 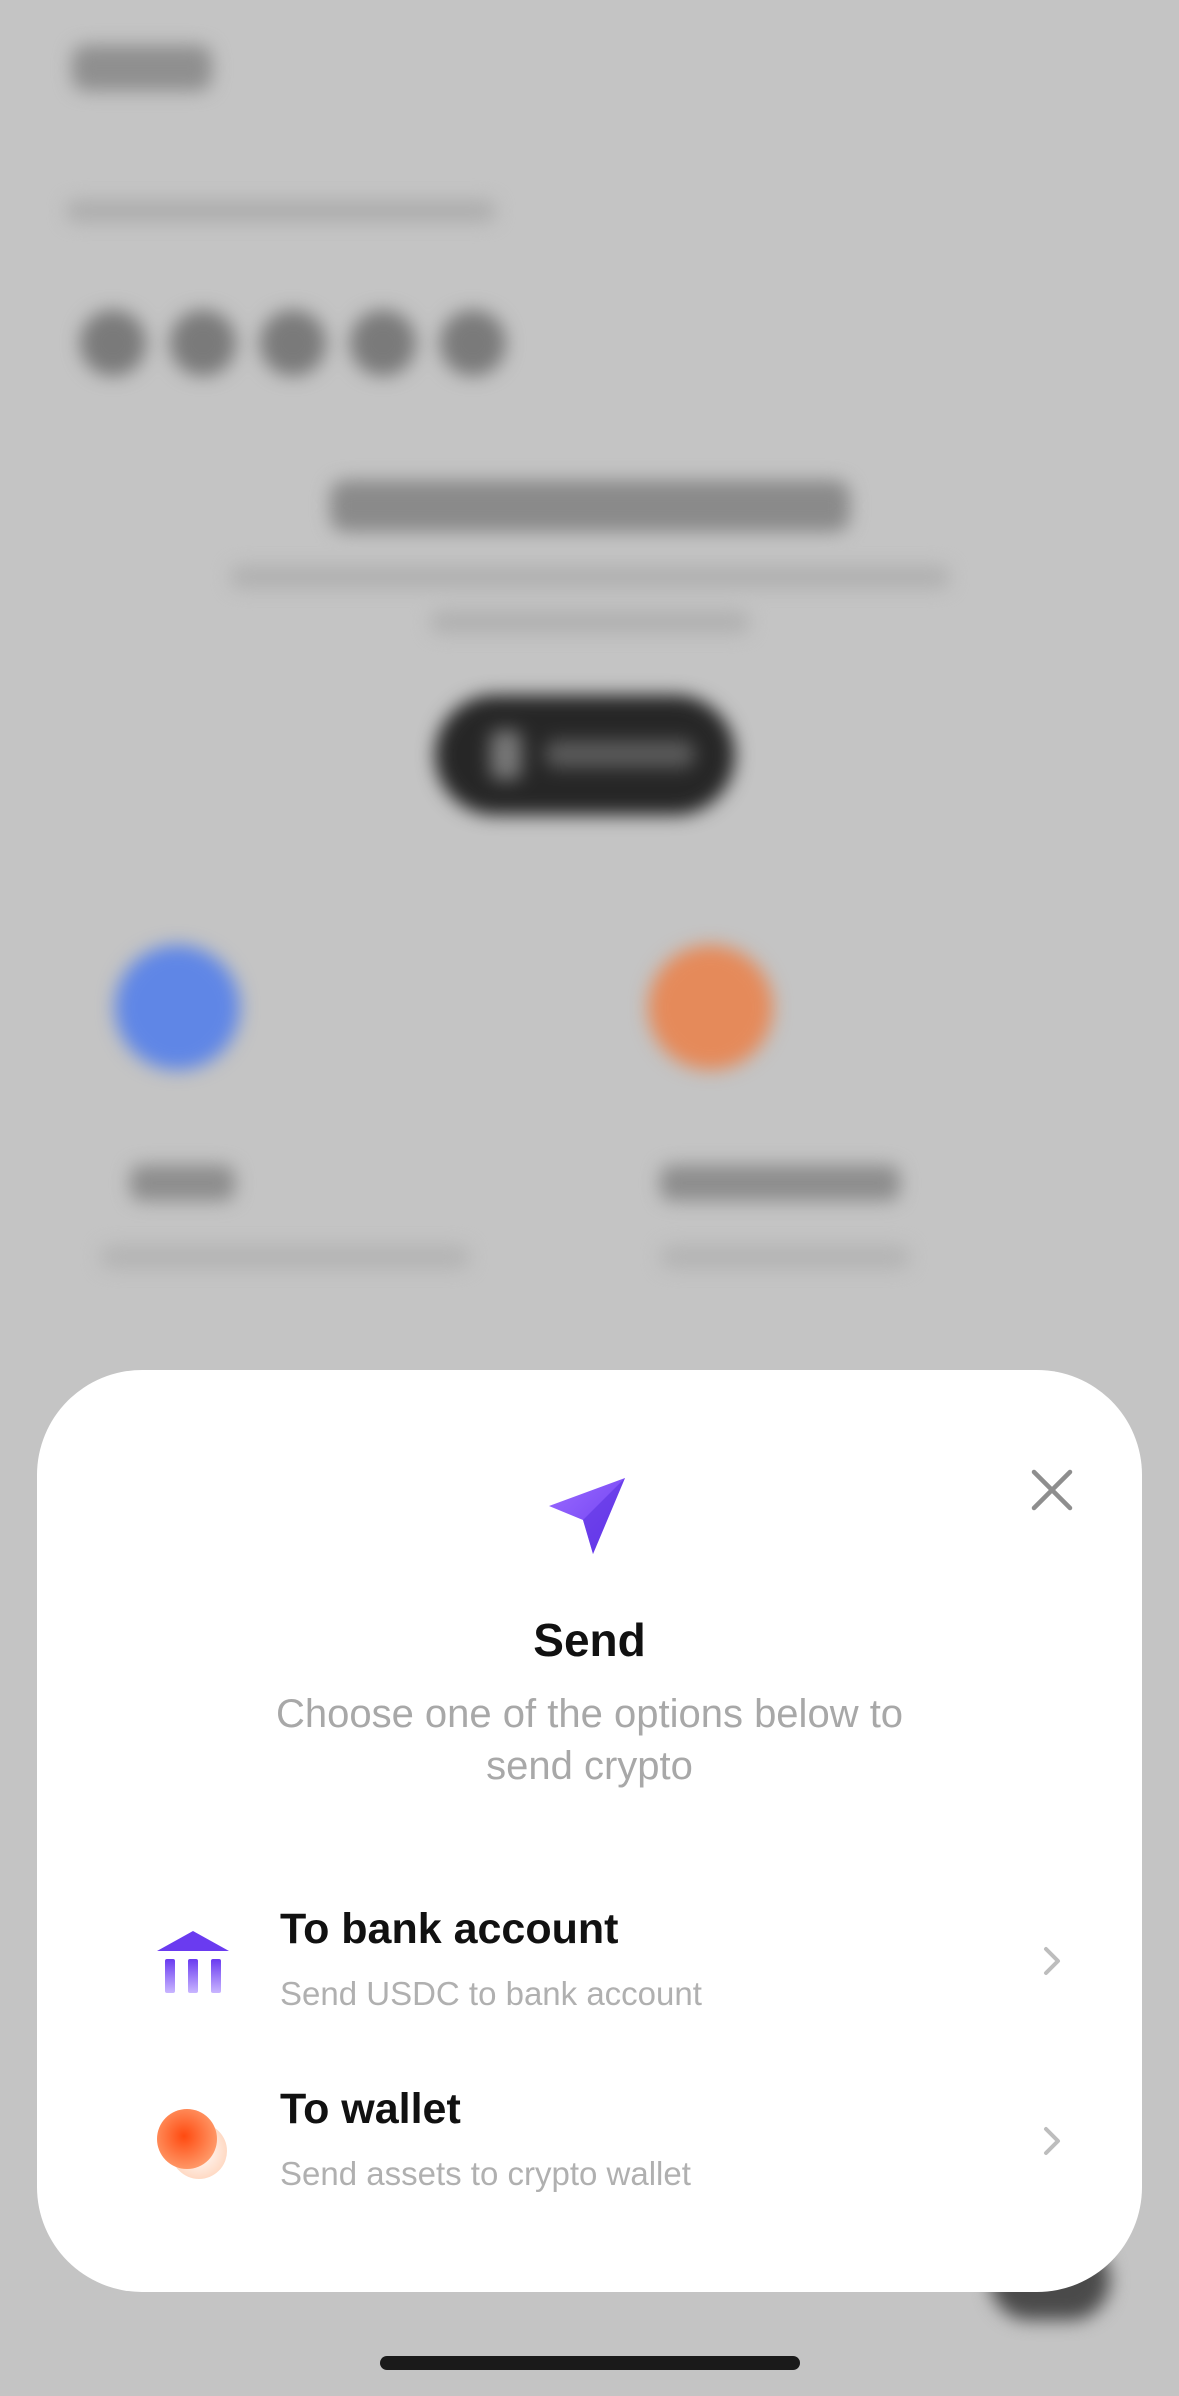 What do you see at coordinates (589, 2140) in the screenshot?
I see `option-to-wallet: To wallet Send assets to crypto wallet` at bounding box center [589, 2140].